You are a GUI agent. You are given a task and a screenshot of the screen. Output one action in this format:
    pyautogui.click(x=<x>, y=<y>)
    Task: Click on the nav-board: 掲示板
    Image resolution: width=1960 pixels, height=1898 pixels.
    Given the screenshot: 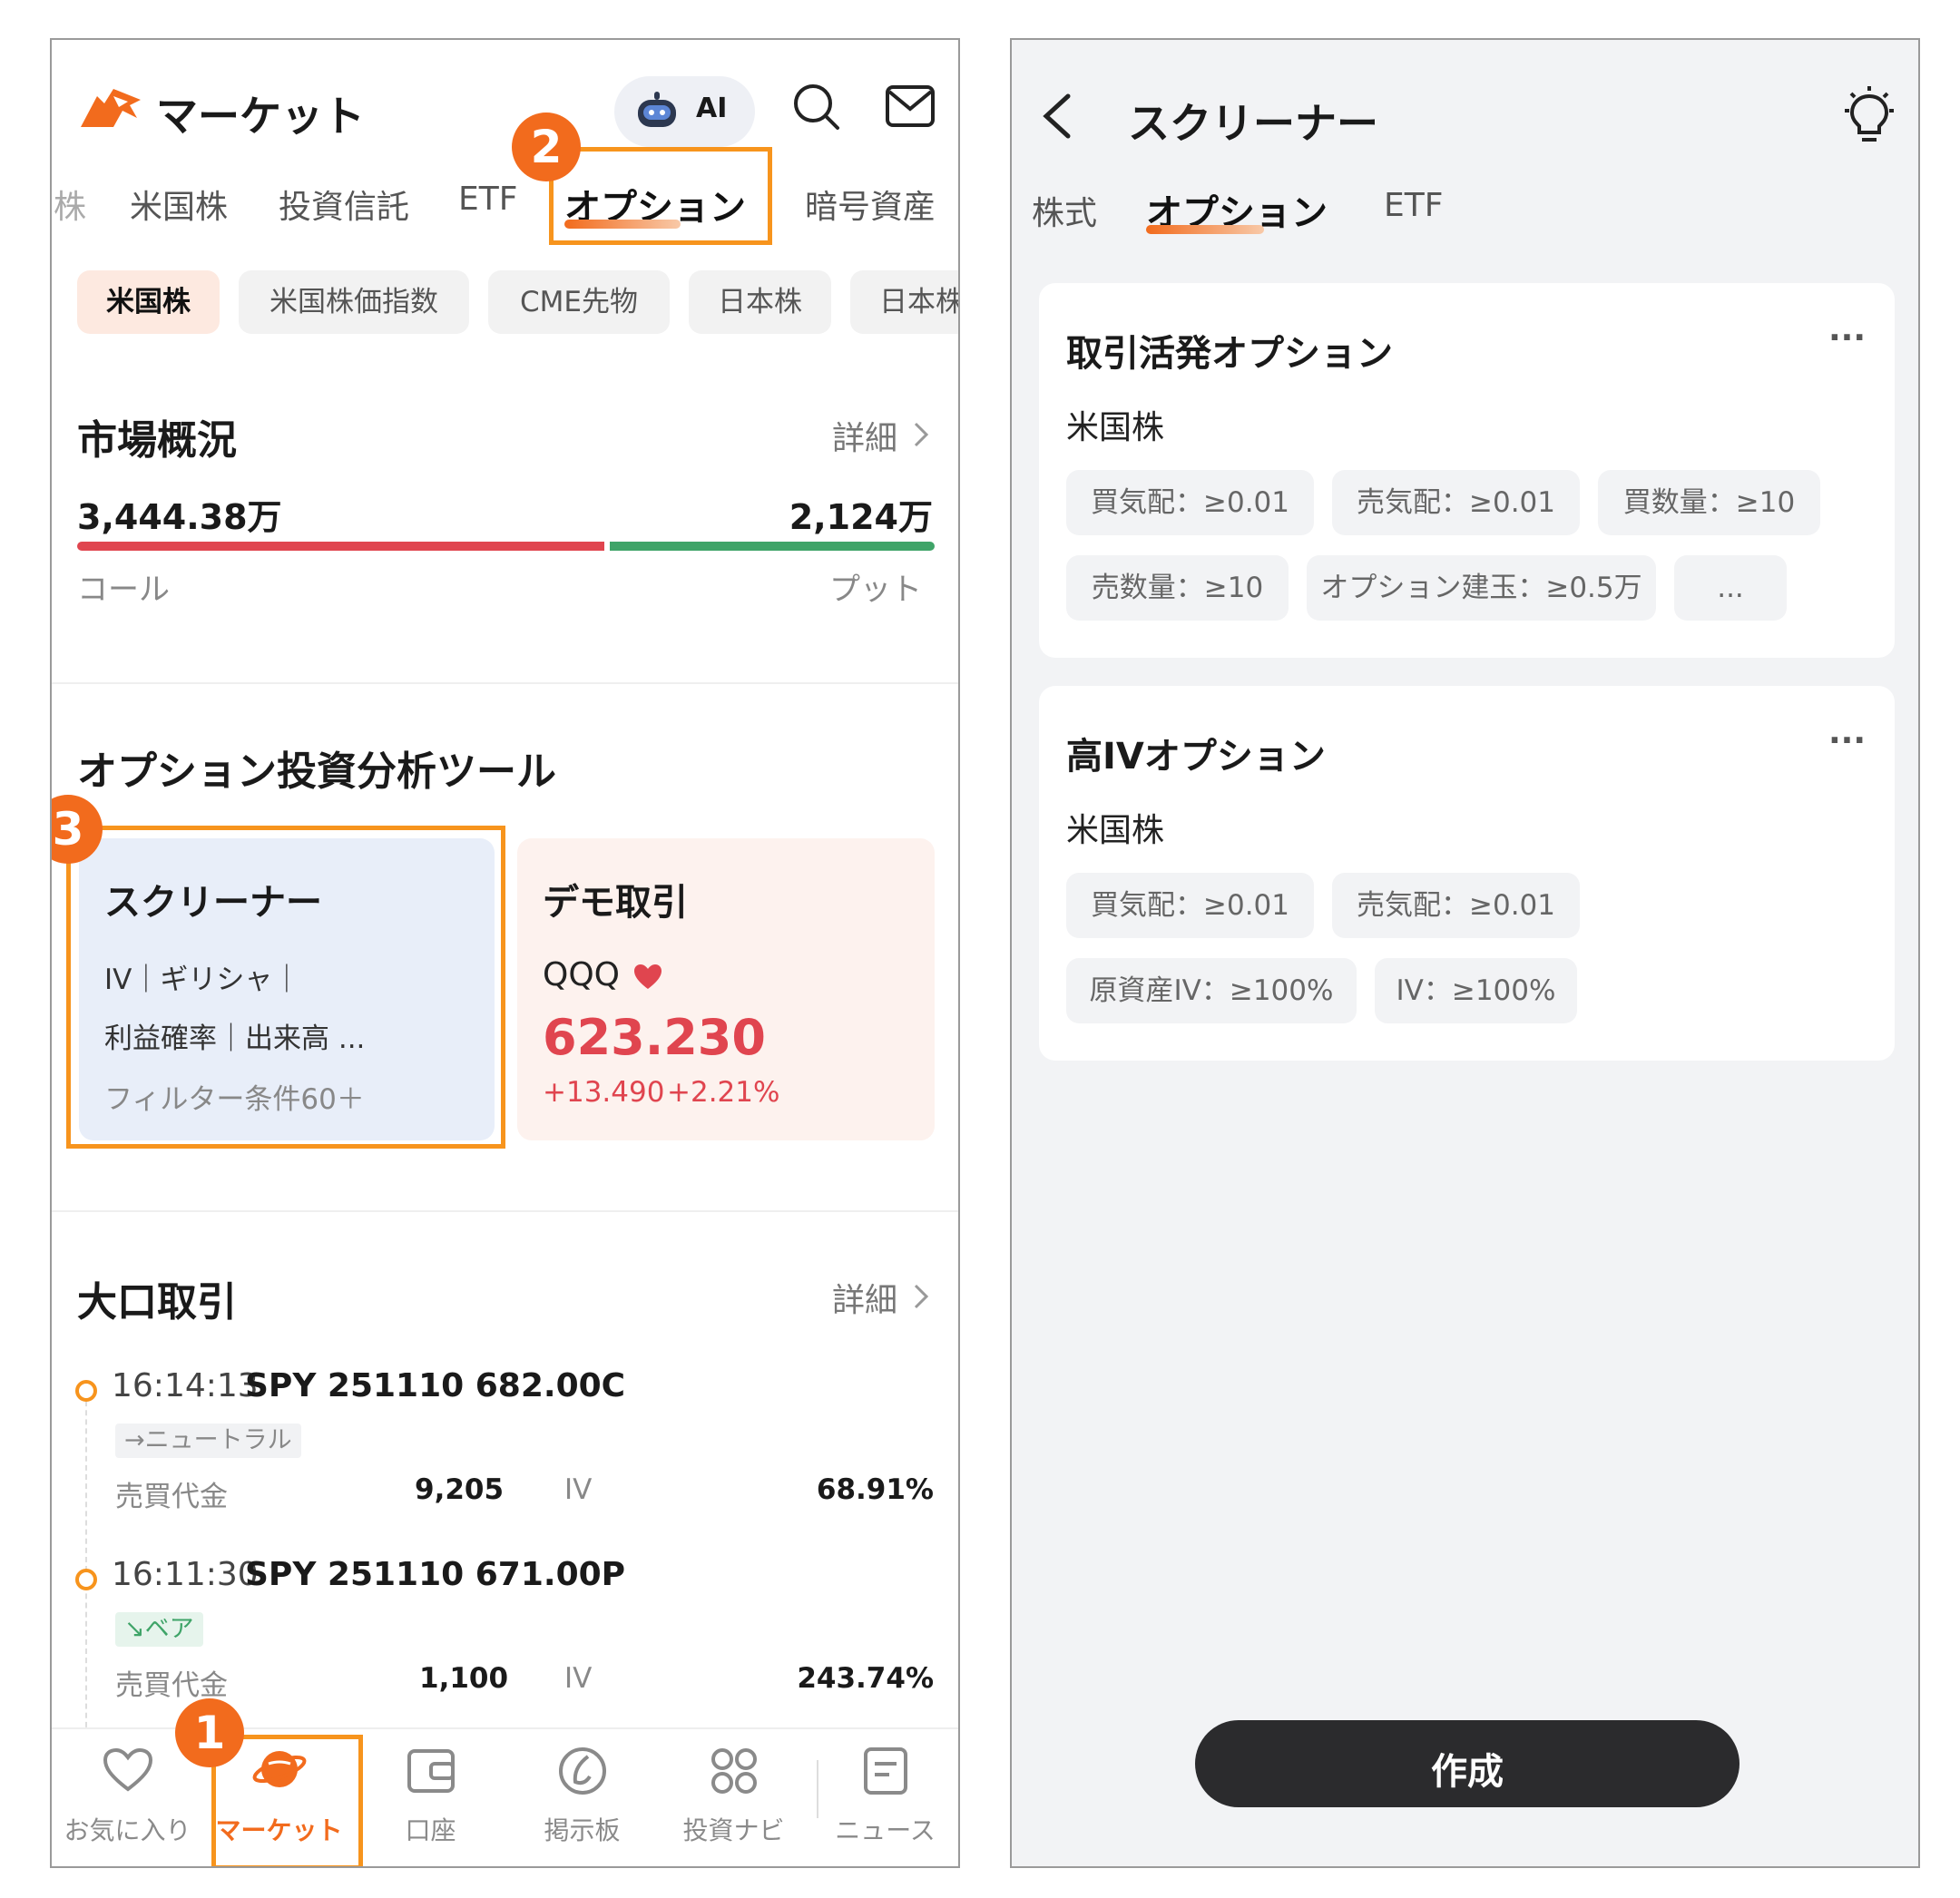 What is the action you would take?
    pyautogui.click(x=582, y=1798)
    